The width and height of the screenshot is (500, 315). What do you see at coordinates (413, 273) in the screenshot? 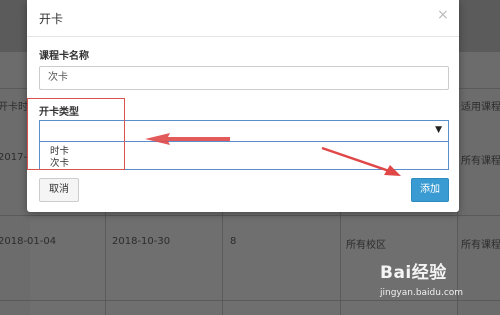
I see `watermark-logo: Bai经验` at bounding box center [413, 273].